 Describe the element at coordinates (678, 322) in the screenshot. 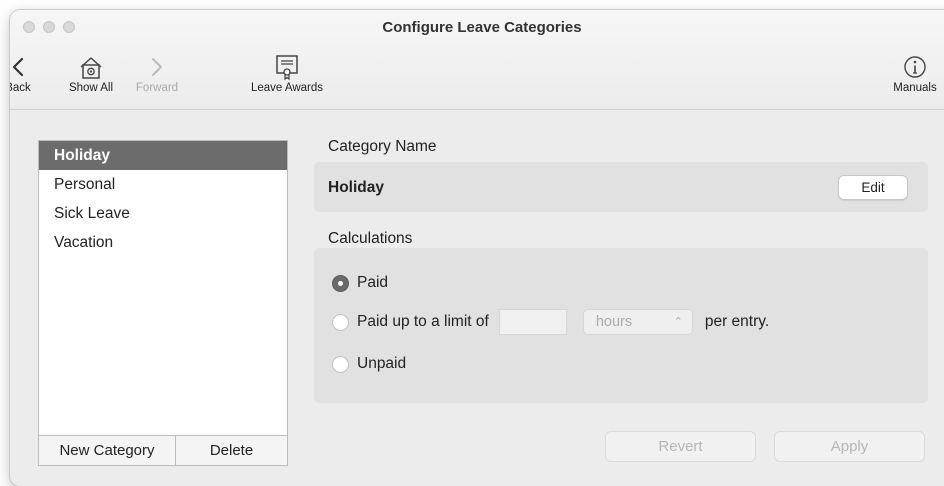

I see `up-down-chevron-icon: ⌃` at that location.